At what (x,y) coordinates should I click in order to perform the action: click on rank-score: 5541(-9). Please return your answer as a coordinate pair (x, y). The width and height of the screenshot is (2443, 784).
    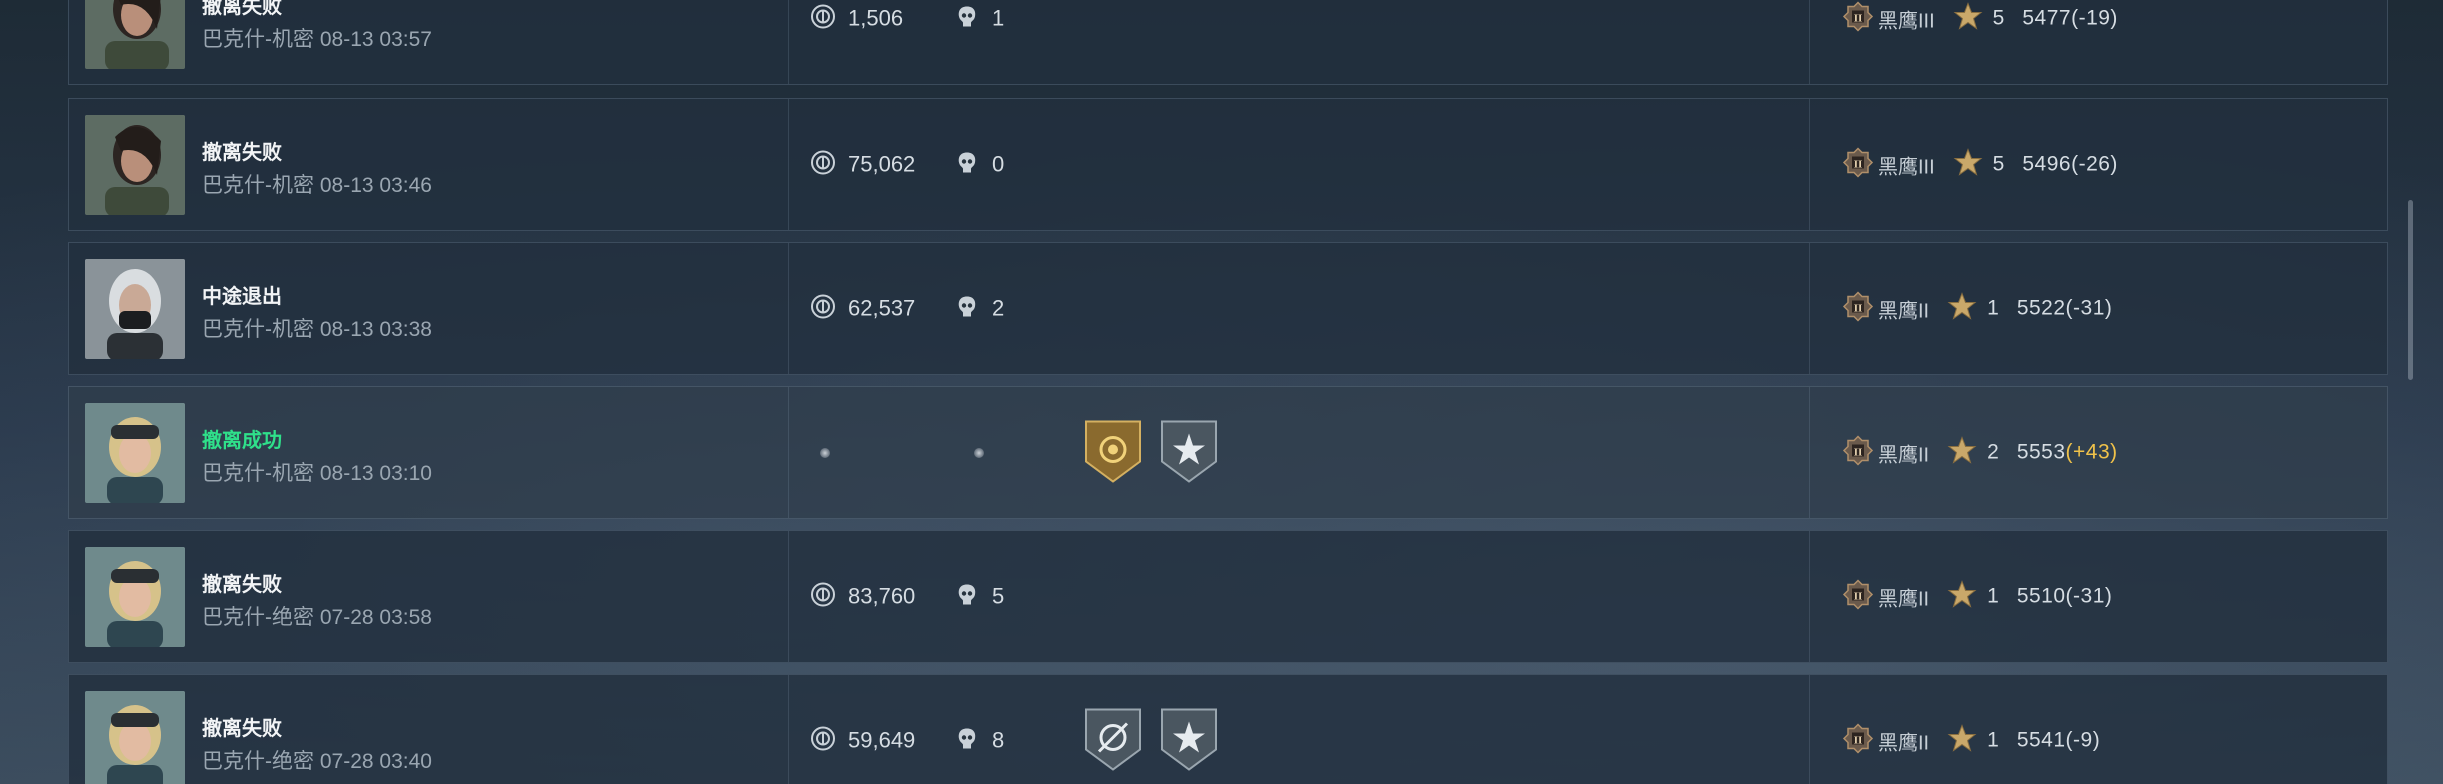
    Looking at the image, I should click on (2058, 741).